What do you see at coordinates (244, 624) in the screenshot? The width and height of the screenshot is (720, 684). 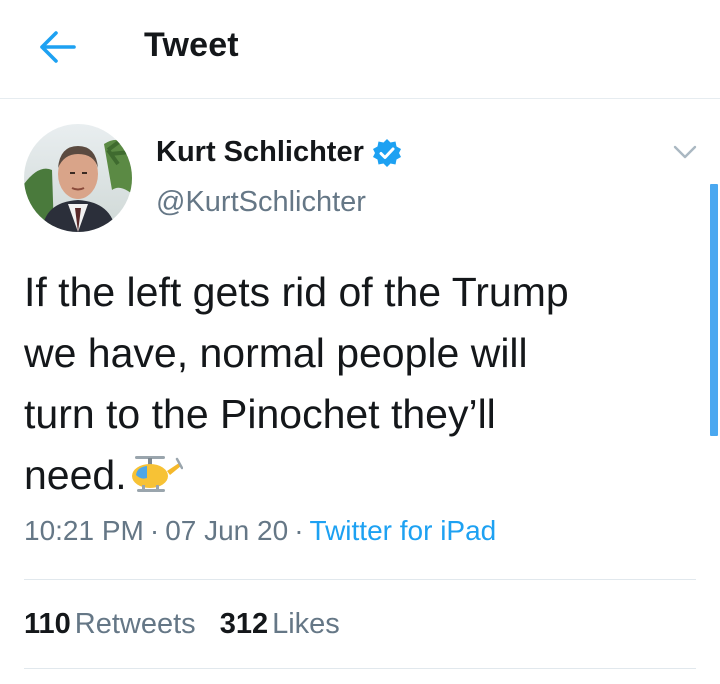 I see `likes-count: 312` at bounding box center [244, 624].